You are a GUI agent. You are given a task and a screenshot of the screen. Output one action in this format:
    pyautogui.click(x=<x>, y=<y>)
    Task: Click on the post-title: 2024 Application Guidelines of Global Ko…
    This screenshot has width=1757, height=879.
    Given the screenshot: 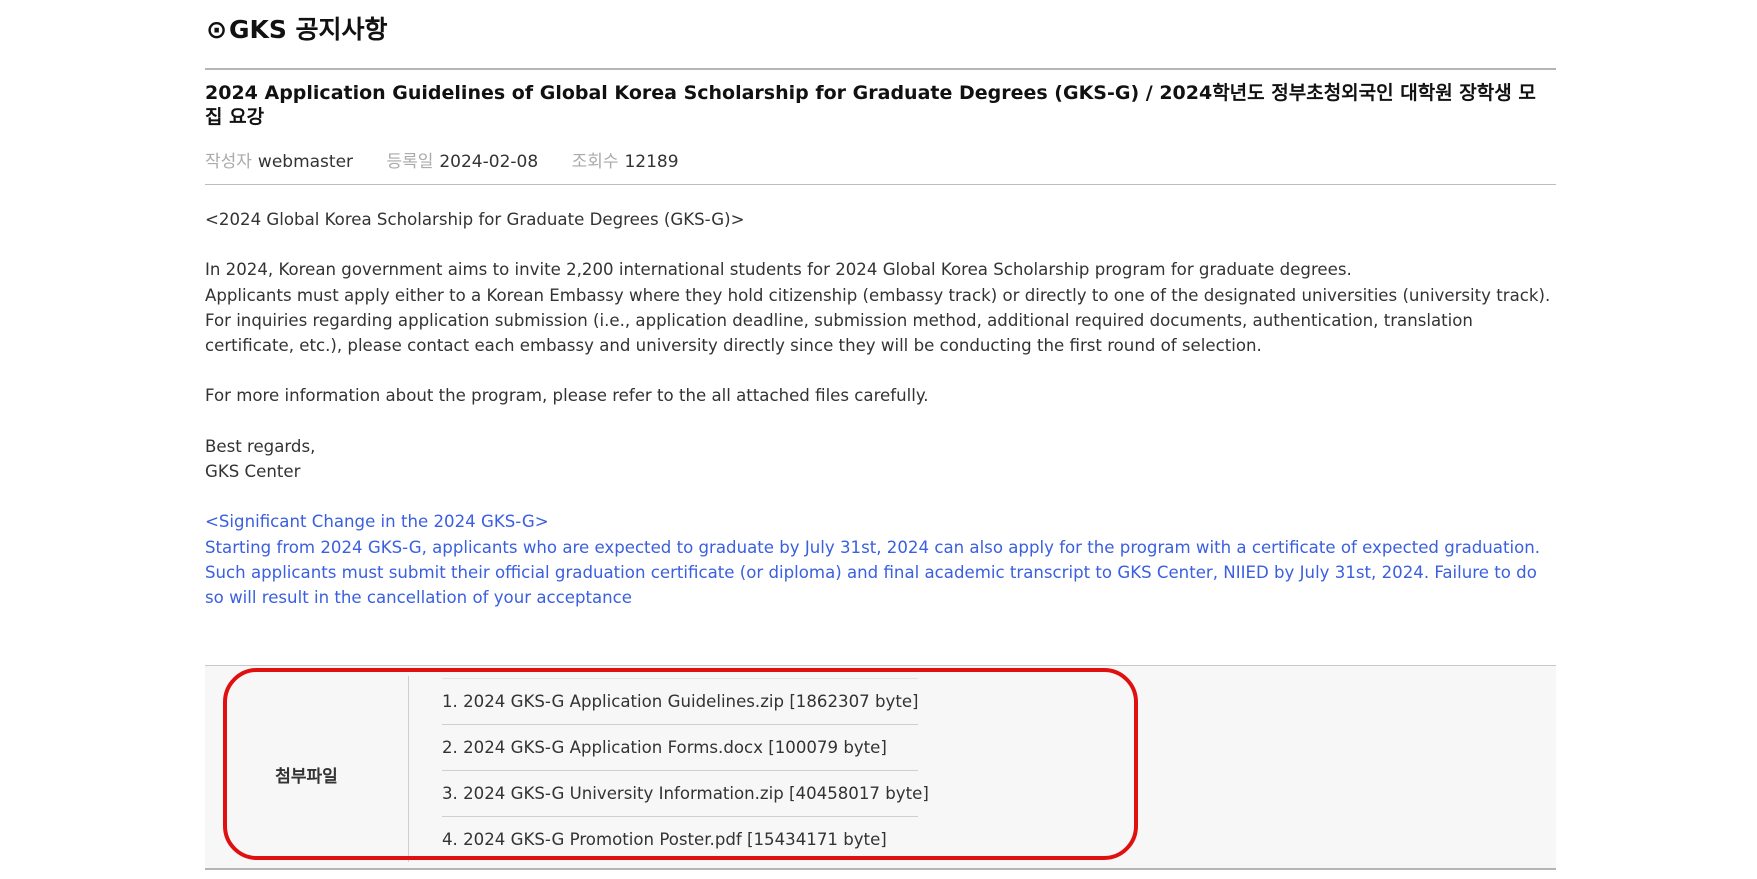 What is the action you would take?
    pyautogui.click(x=870, y=105)
    